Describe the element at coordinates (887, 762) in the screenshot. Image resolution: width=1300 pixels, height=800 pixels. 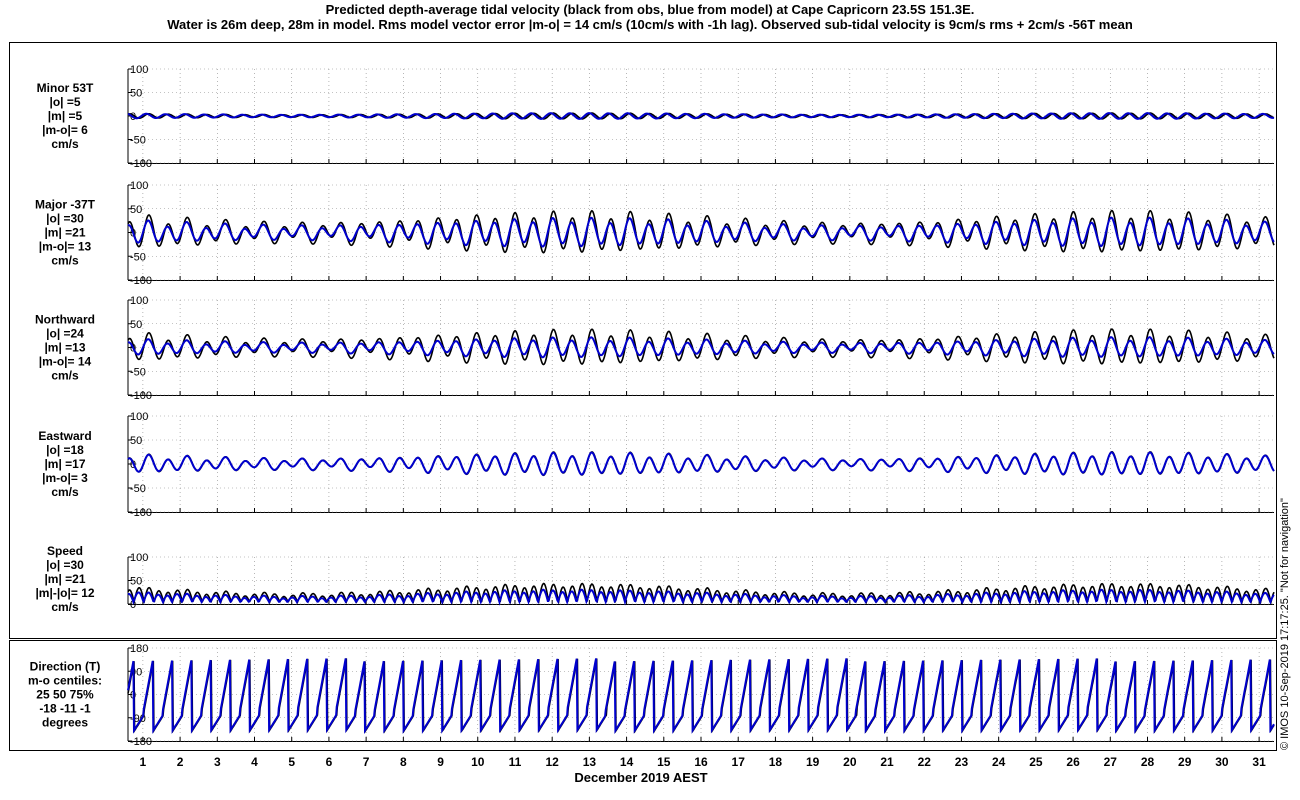
I see `x-tick-label: 21` at that location.